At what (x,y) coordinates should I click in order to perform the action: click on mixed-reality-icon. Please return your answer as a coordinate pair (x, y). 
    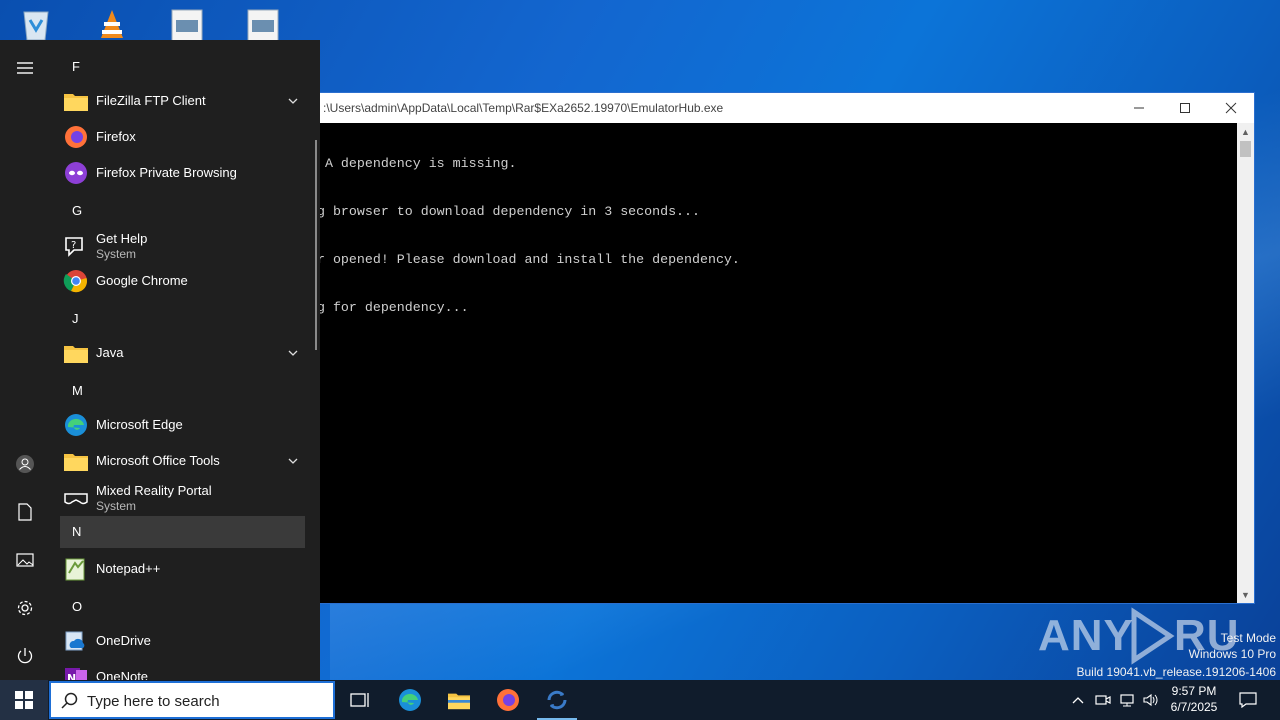
    Looking at the image, I should click on (76, 499).